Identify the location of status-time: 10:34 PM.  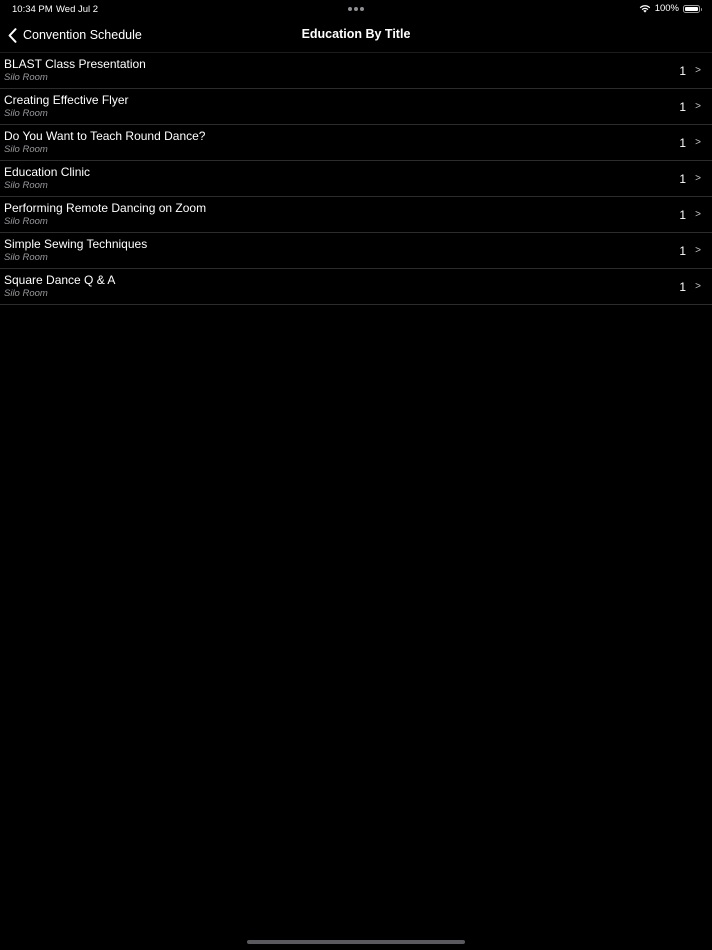
(32, 9).